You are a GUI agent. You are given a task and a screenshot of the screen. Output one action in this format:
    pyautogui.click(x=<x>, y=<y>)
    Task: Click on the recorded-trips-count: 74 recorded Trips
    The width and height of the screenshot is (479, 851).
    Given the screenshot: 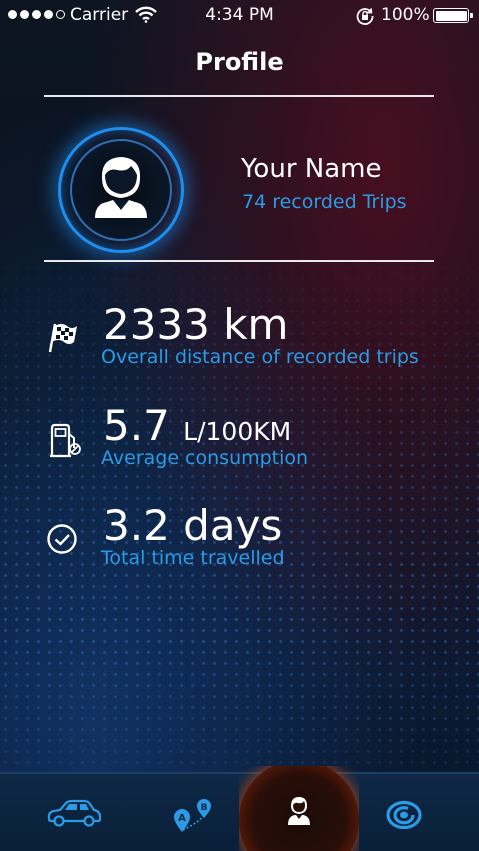 What is the action you would take?
    pyautogui.click(x=324, y=202)
    